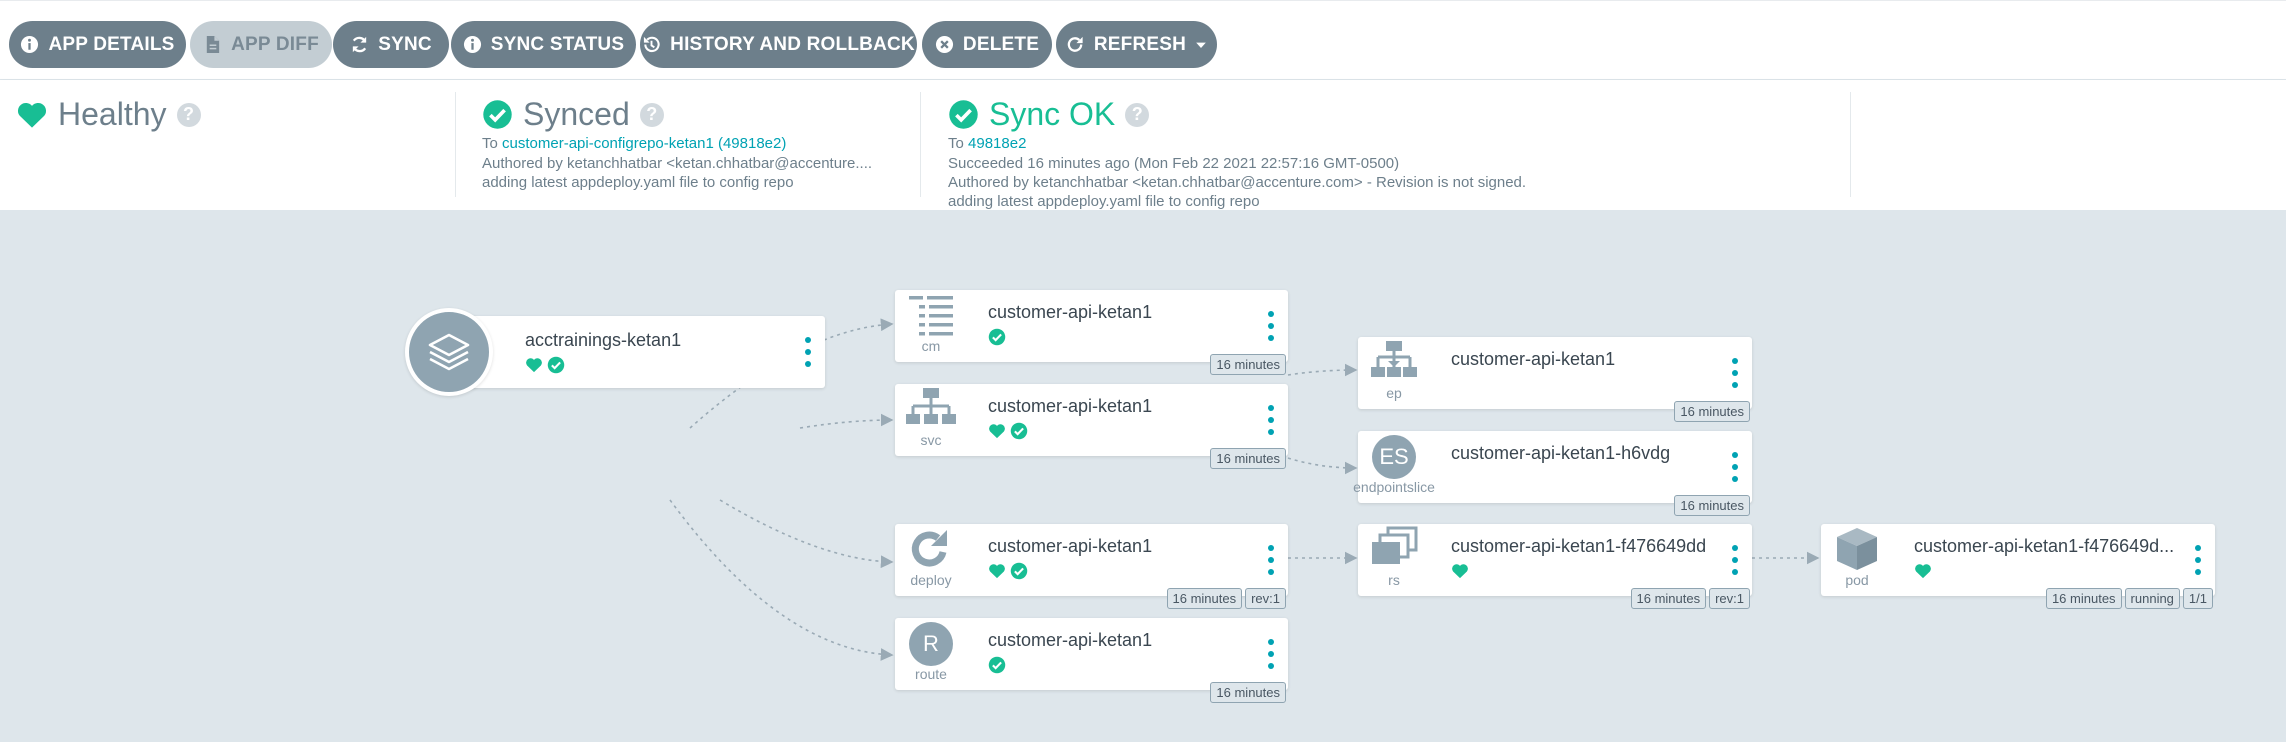 The height and width of the screenshot is (742, 2286). I want to click on resource-node-ep: ep customer-api-ketan1 16 minutes, so click(1555, 379).